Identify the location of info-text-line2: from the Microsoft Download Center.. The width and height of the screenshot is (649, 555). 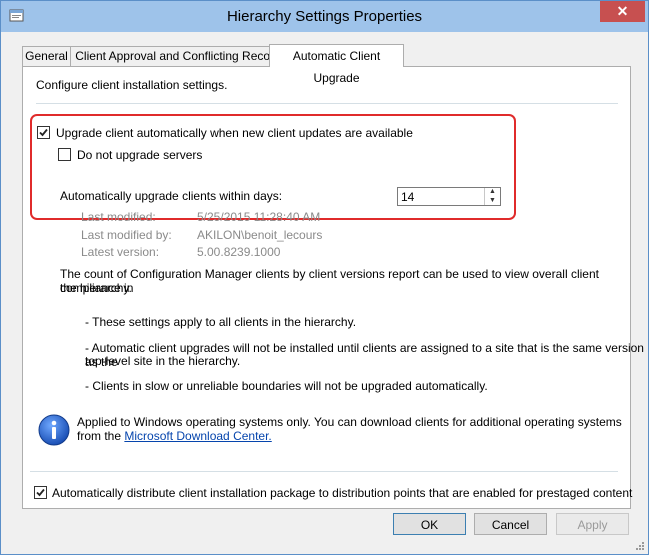
(174, 436).